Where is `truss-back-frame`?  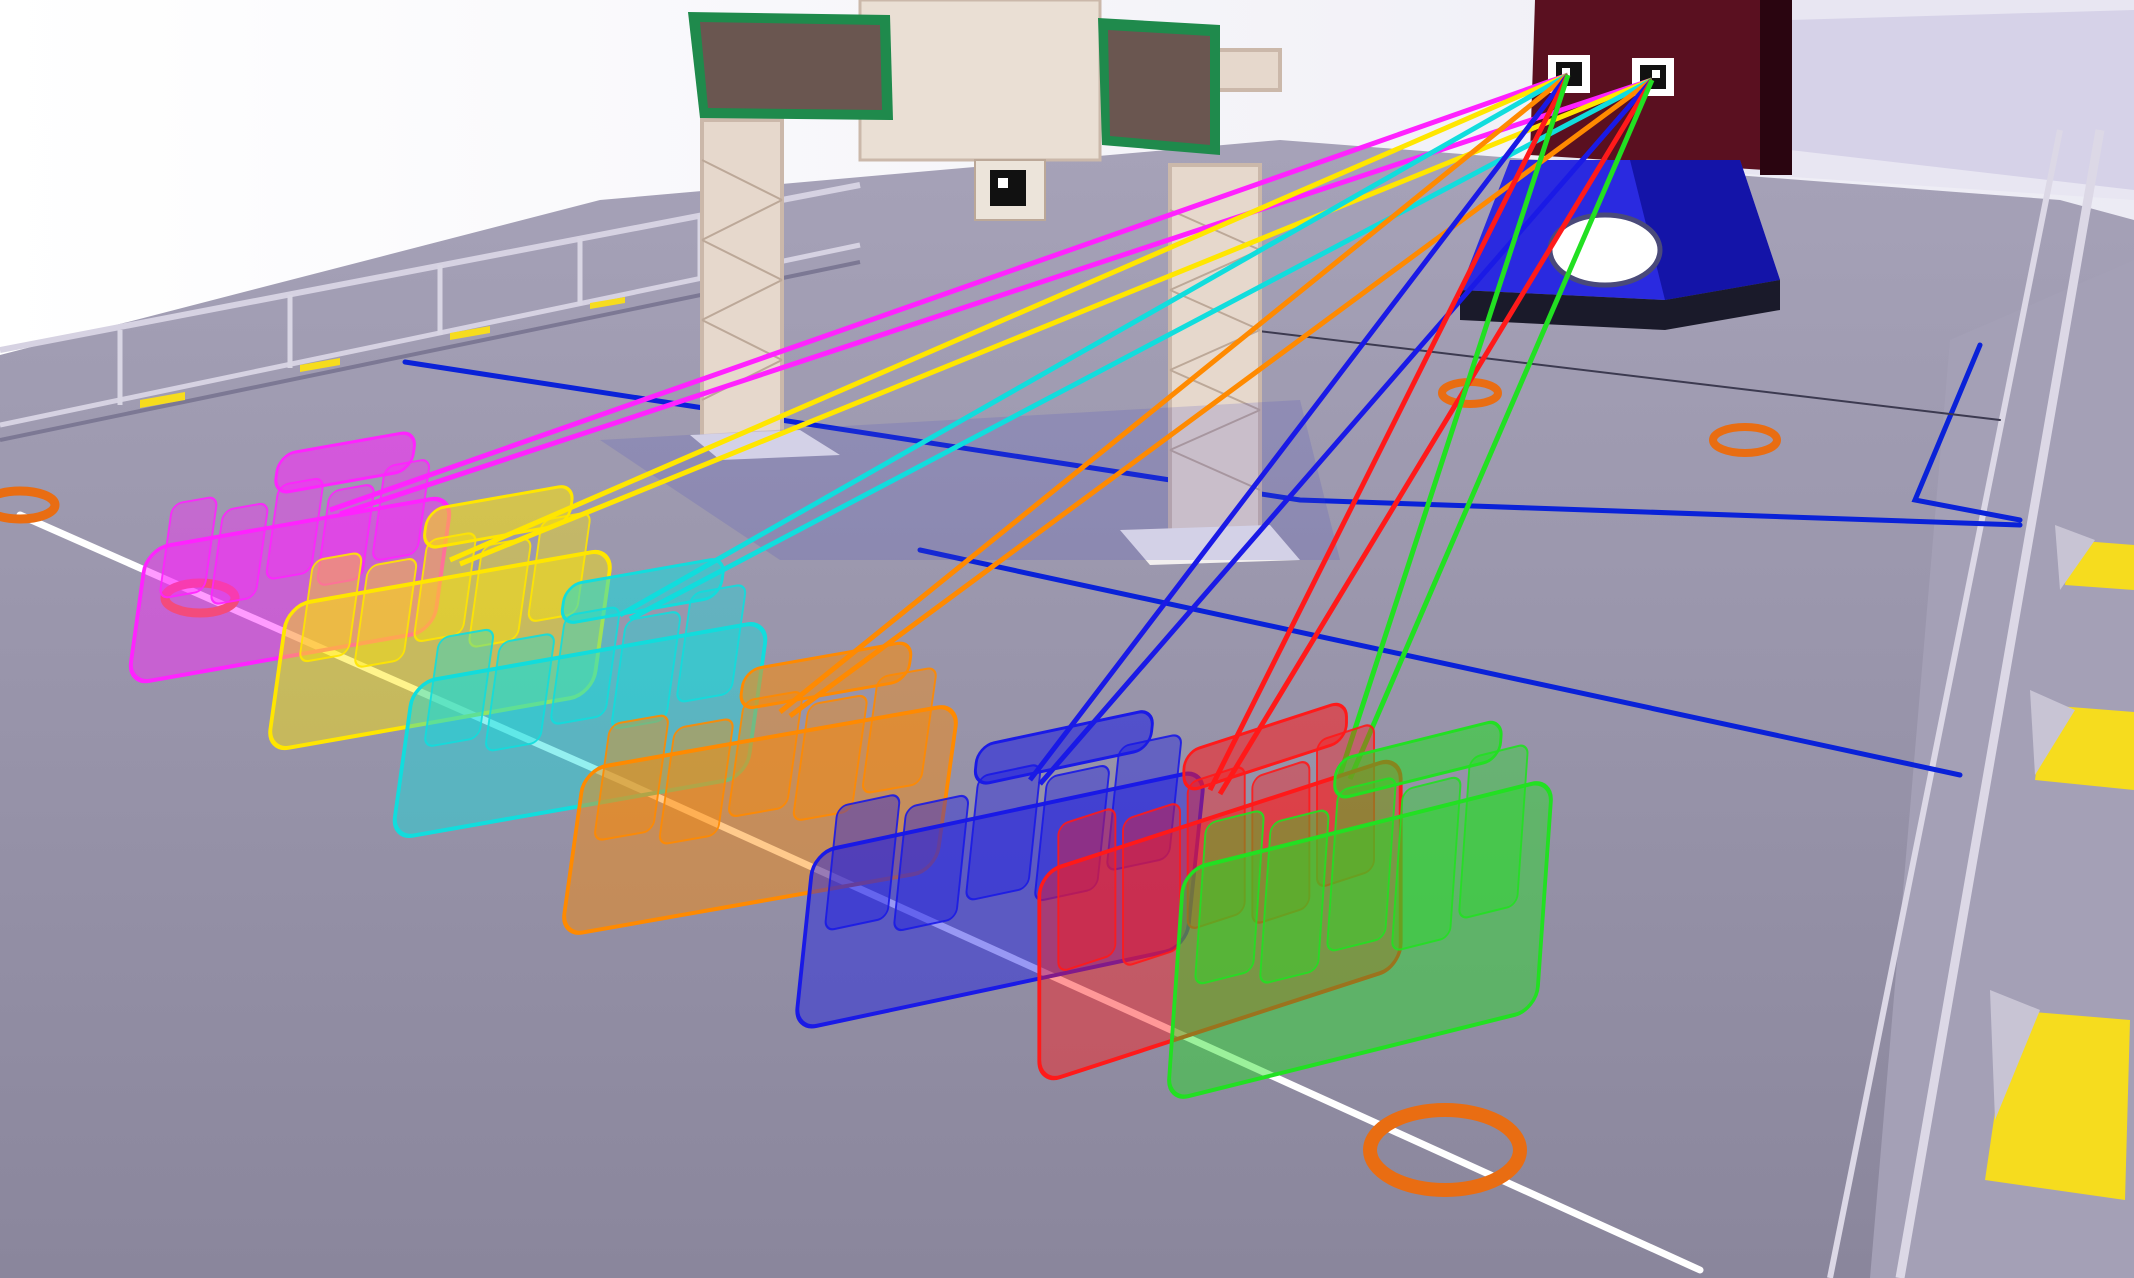
truss-back-frame is located at coordinates (980, 81).